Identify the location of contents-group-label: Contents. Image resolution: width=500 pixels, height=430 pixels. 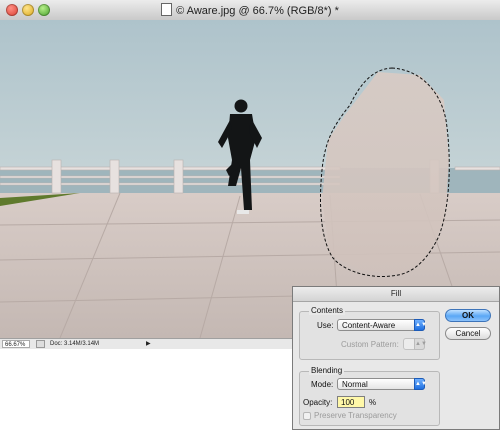
(327, 310).